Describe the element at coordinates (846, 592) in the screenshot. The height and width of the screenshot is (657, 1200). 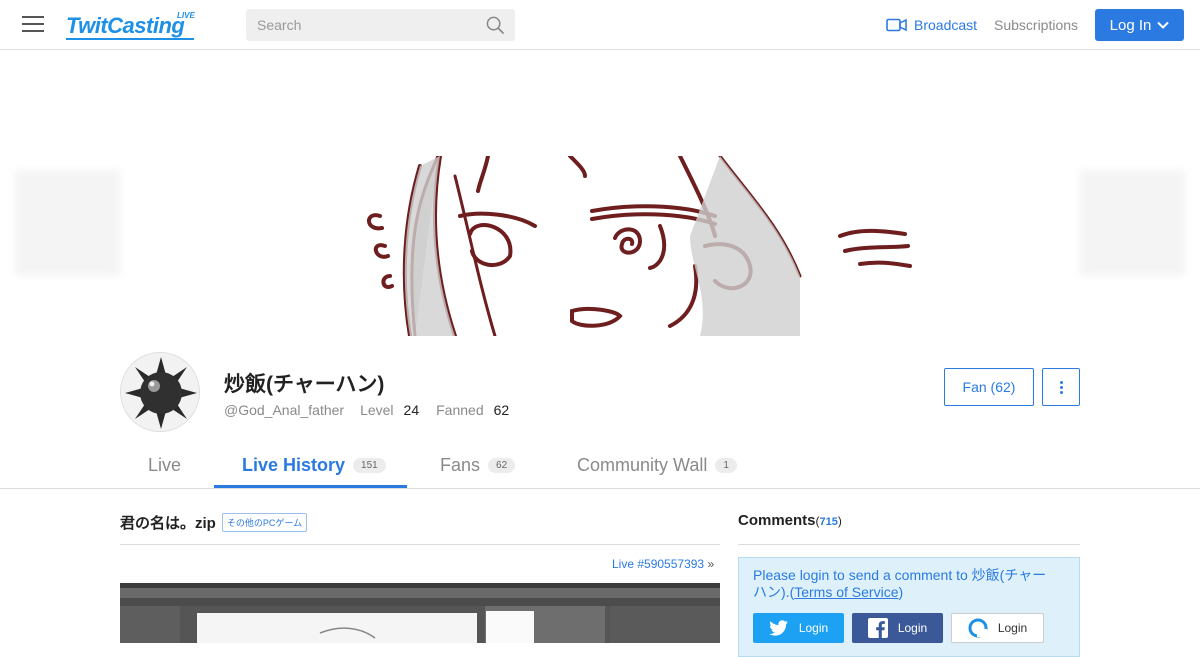
I see `terms-of-service-link: Terms of Service` at that location.